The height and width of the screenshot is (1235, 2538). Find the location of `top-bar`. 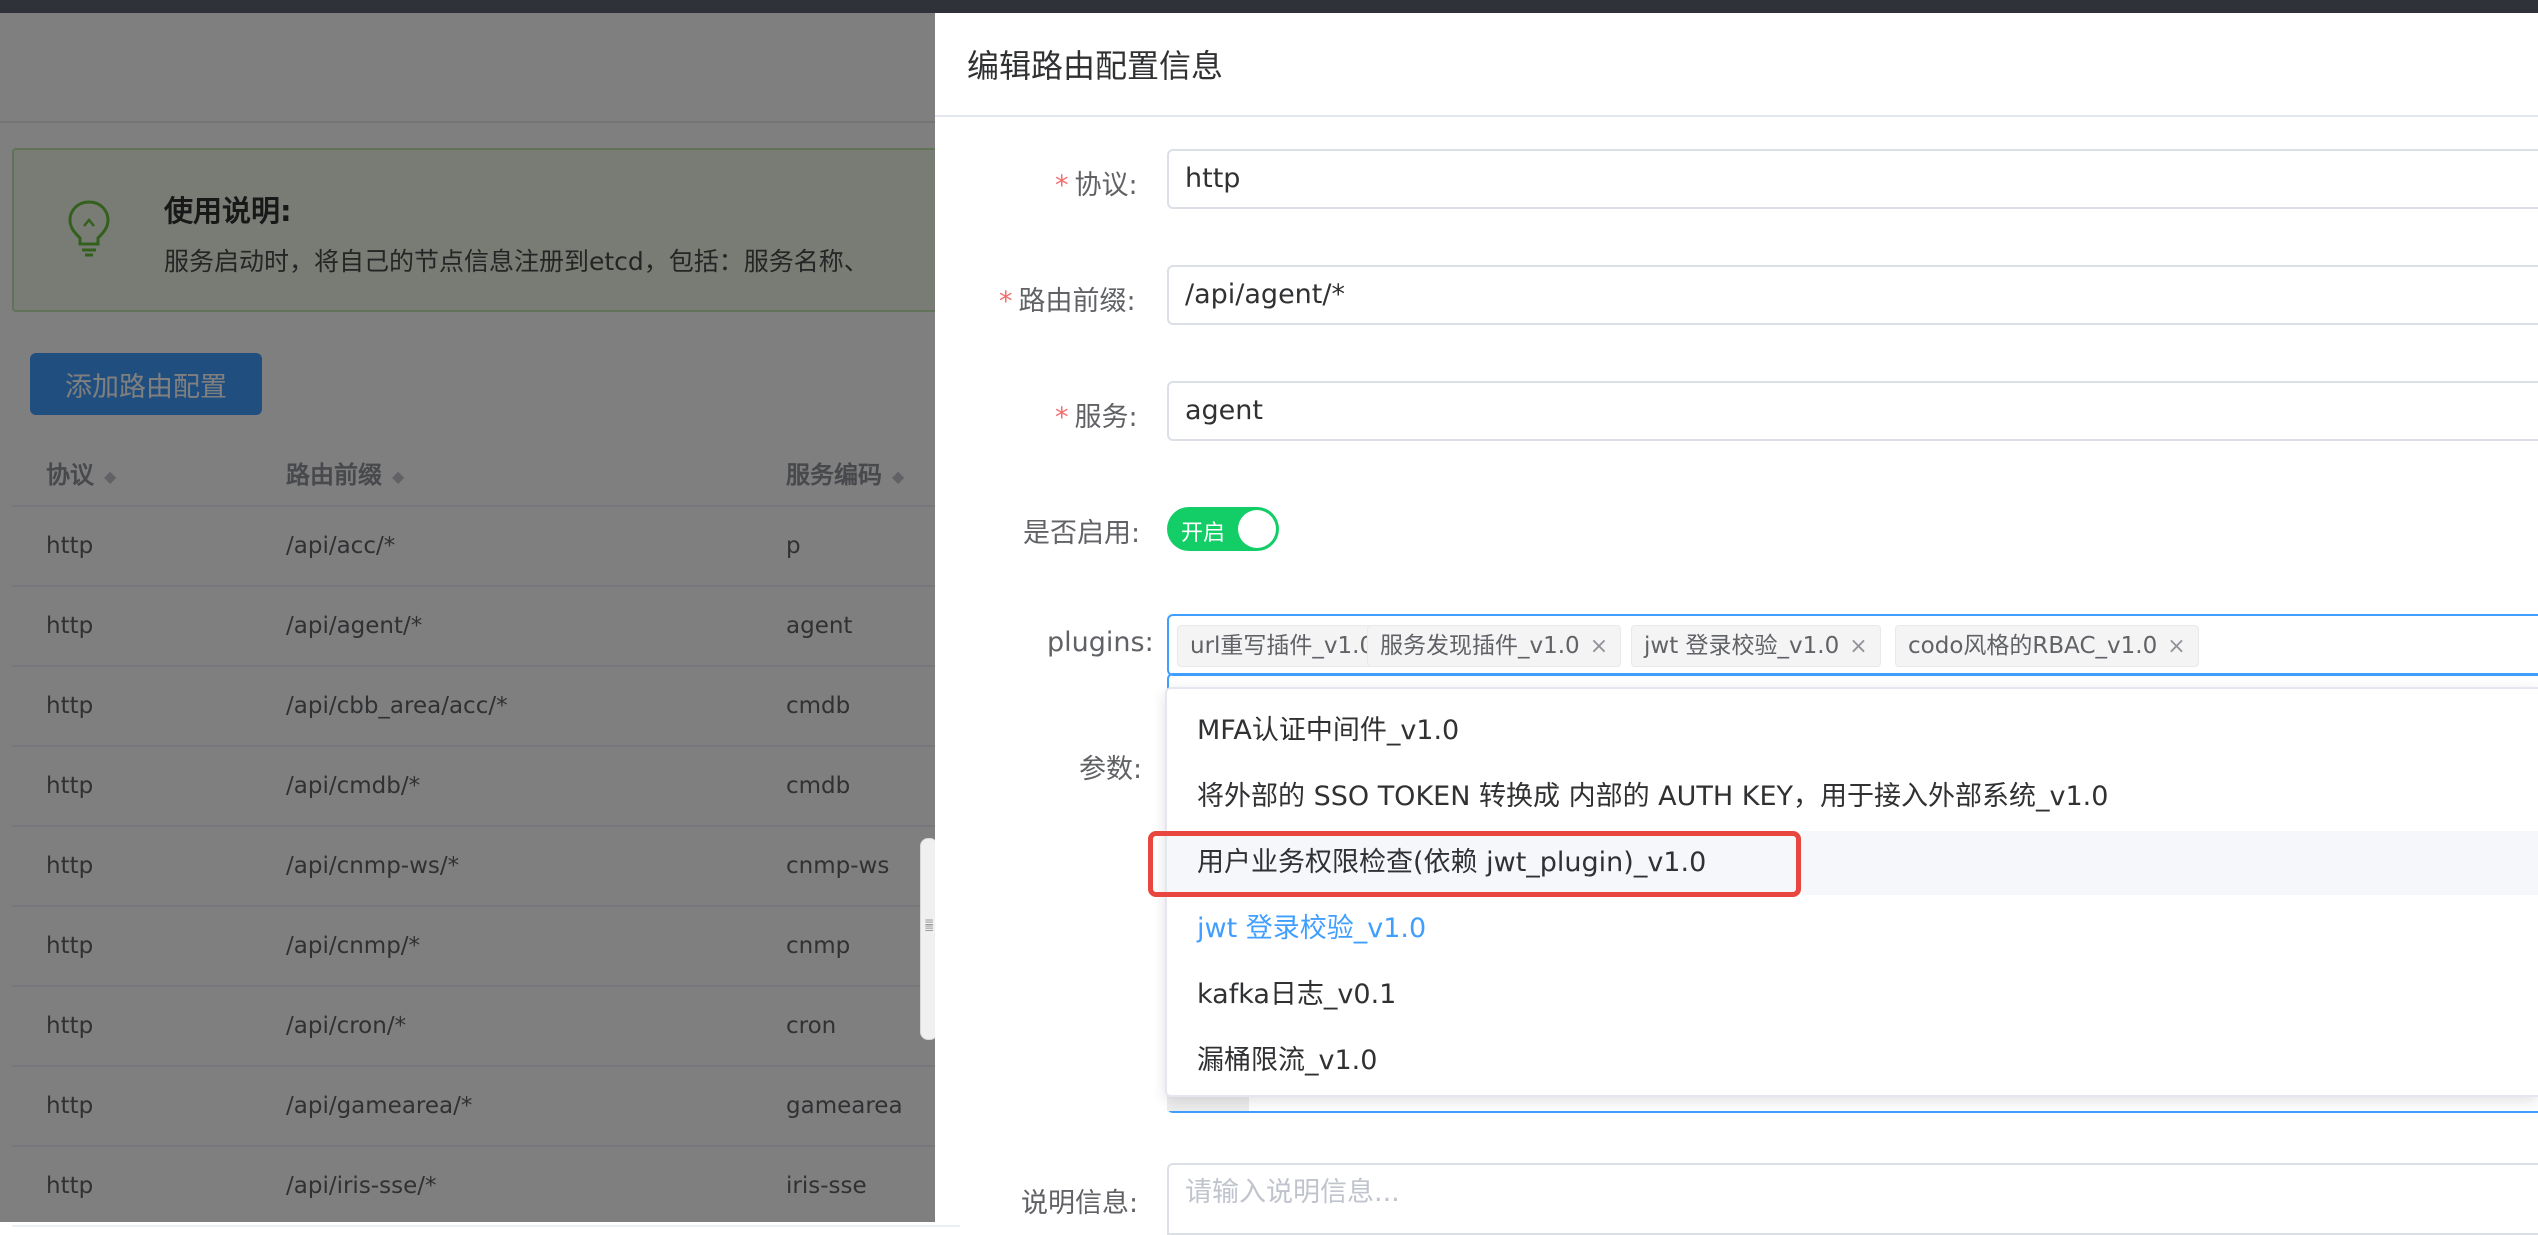

top-bar is located at coordinates (1269, 6).